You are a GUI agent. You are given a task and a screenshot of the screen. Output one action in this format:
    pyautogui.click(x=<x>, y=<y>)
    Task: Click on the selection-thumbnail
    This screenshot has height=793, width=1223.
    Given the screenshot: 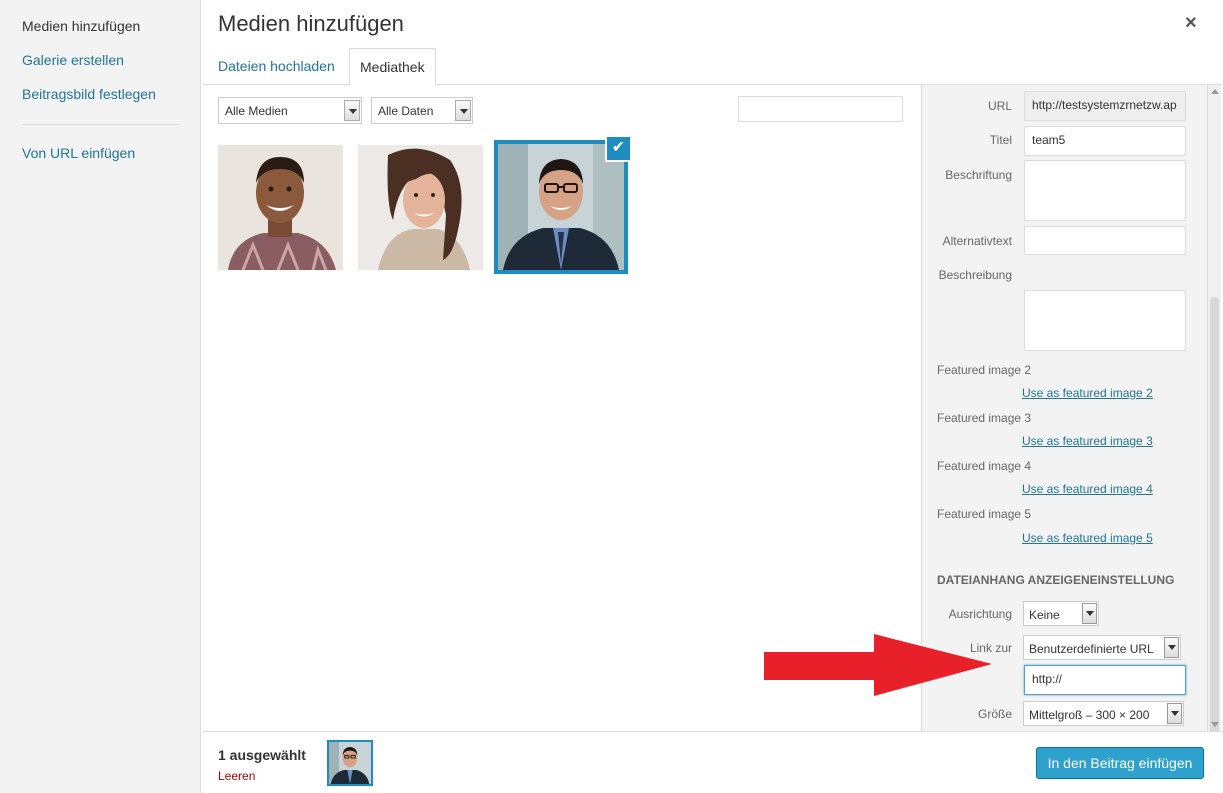 What is the action you would take?
    pyautogui.click(x=350, y=763)
    